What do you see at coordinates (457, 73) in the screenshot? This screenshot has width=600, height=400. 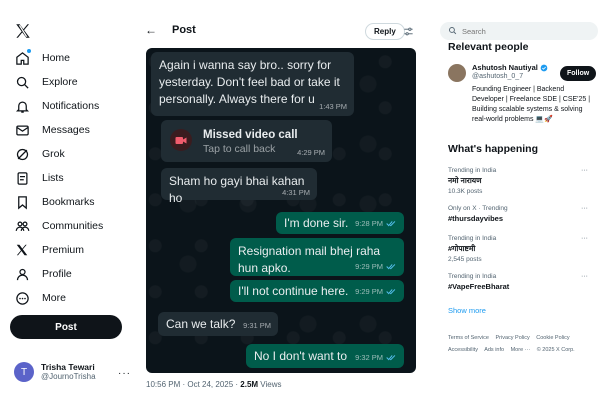 I see `avatar` at bounding box center [457, 73].